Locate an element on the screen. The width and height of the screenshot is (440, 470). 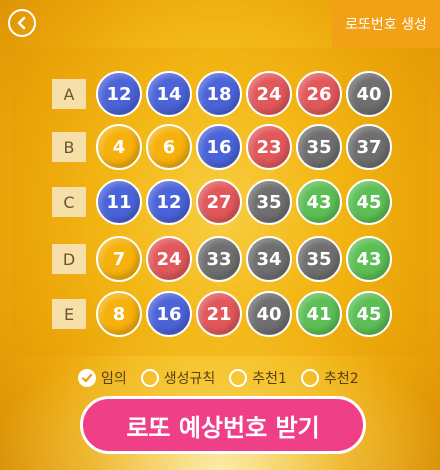
number-ball: 6 is located at coordinates (169, 147).